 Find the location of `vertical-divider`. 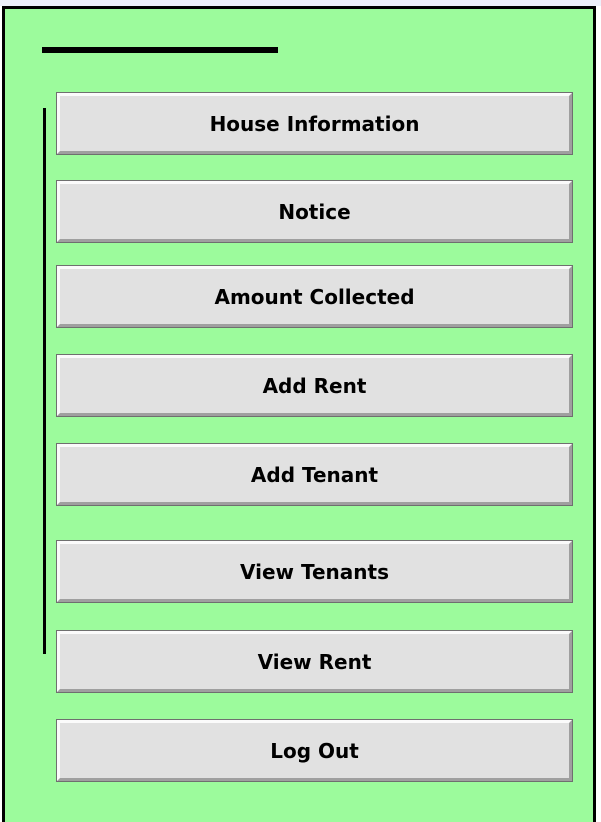

vertical-divider is located at coordinates (44, 381).